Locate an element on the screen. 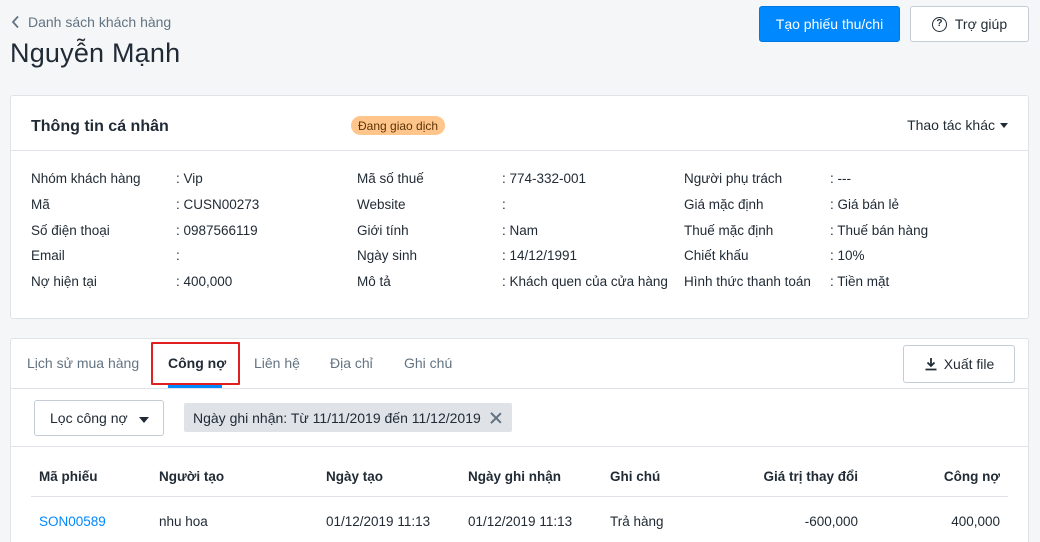  table-cell: -600,000 is located at coordinates (831, 521).